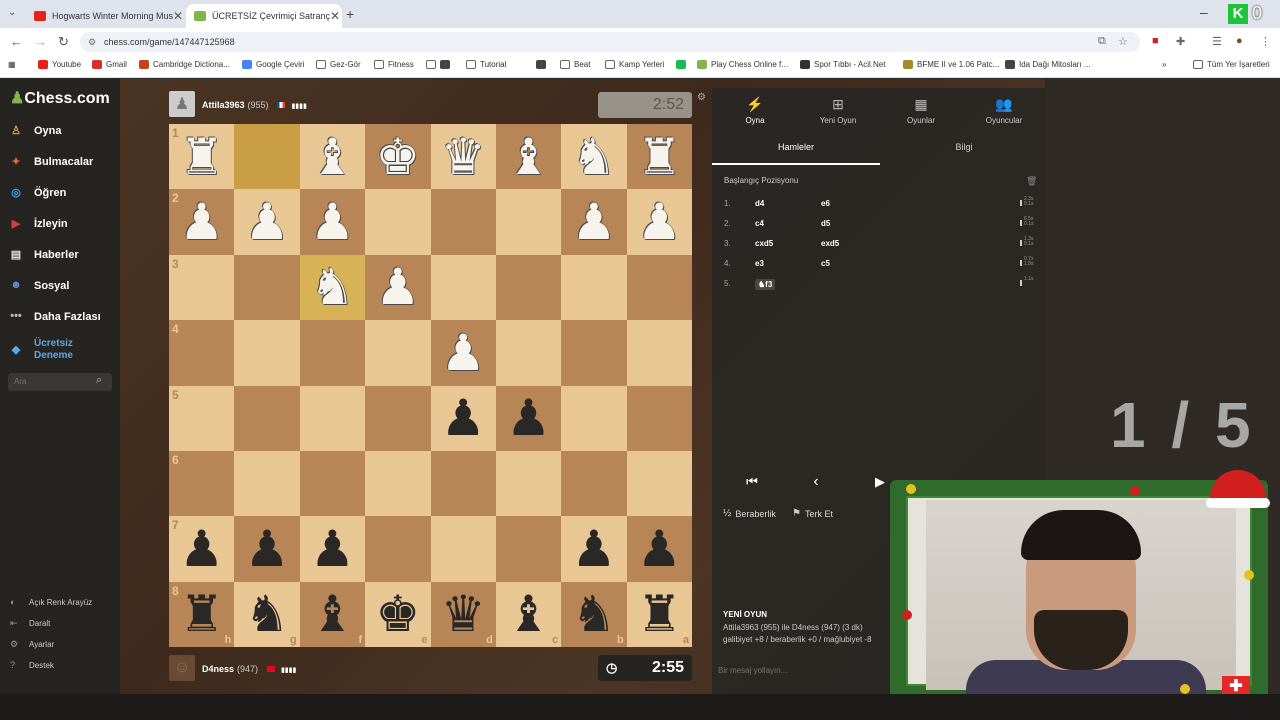  Describe the element at coordinates (825, 263) in the screenshot. I see `black-move: c5` at that location.